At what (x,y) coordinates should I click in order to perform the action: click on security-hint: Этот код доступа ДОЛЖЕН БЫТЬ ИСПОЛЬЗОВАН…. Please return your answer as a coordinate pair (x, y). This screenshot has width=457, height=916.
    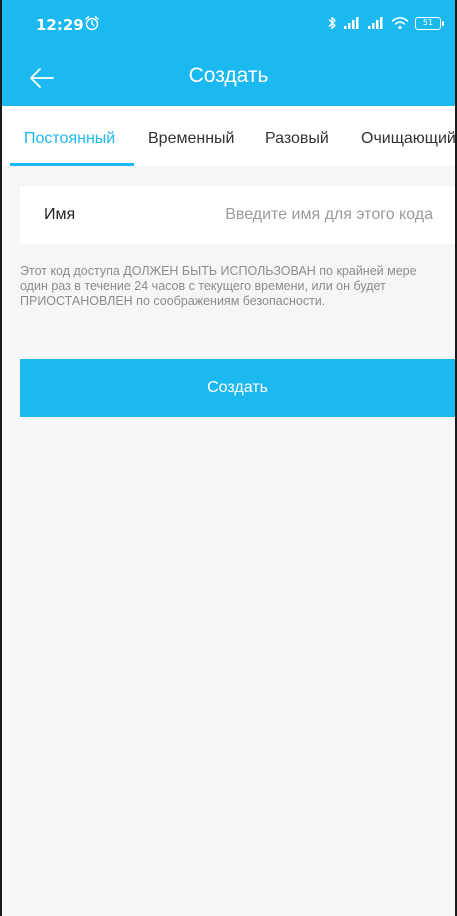
    Looking at the image, I should click on (218, 286).